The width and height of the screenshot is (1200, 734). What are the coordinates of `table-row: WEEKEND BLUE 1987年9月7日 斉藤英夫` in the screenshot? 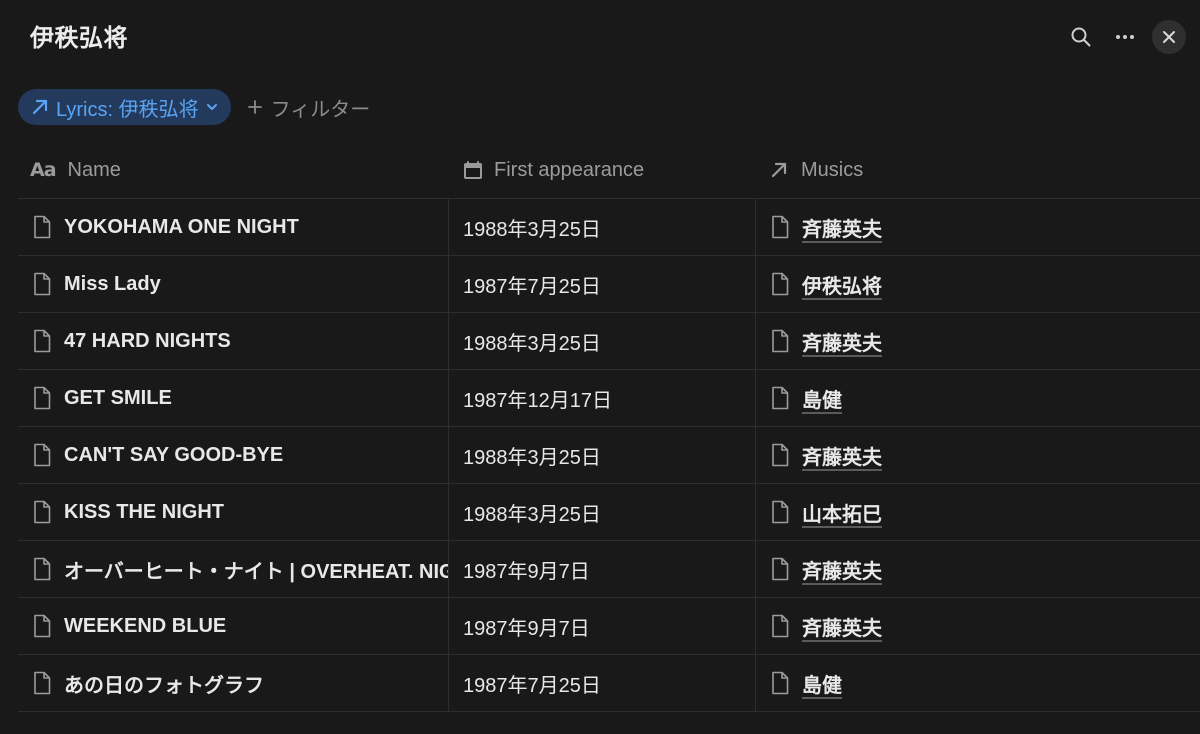 It's located at (609, 626).